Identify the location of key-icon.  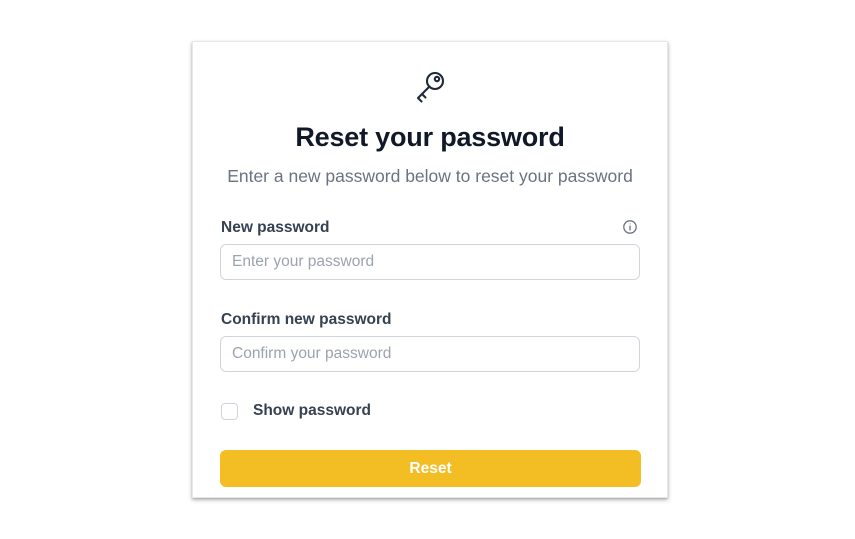
(431, 87).